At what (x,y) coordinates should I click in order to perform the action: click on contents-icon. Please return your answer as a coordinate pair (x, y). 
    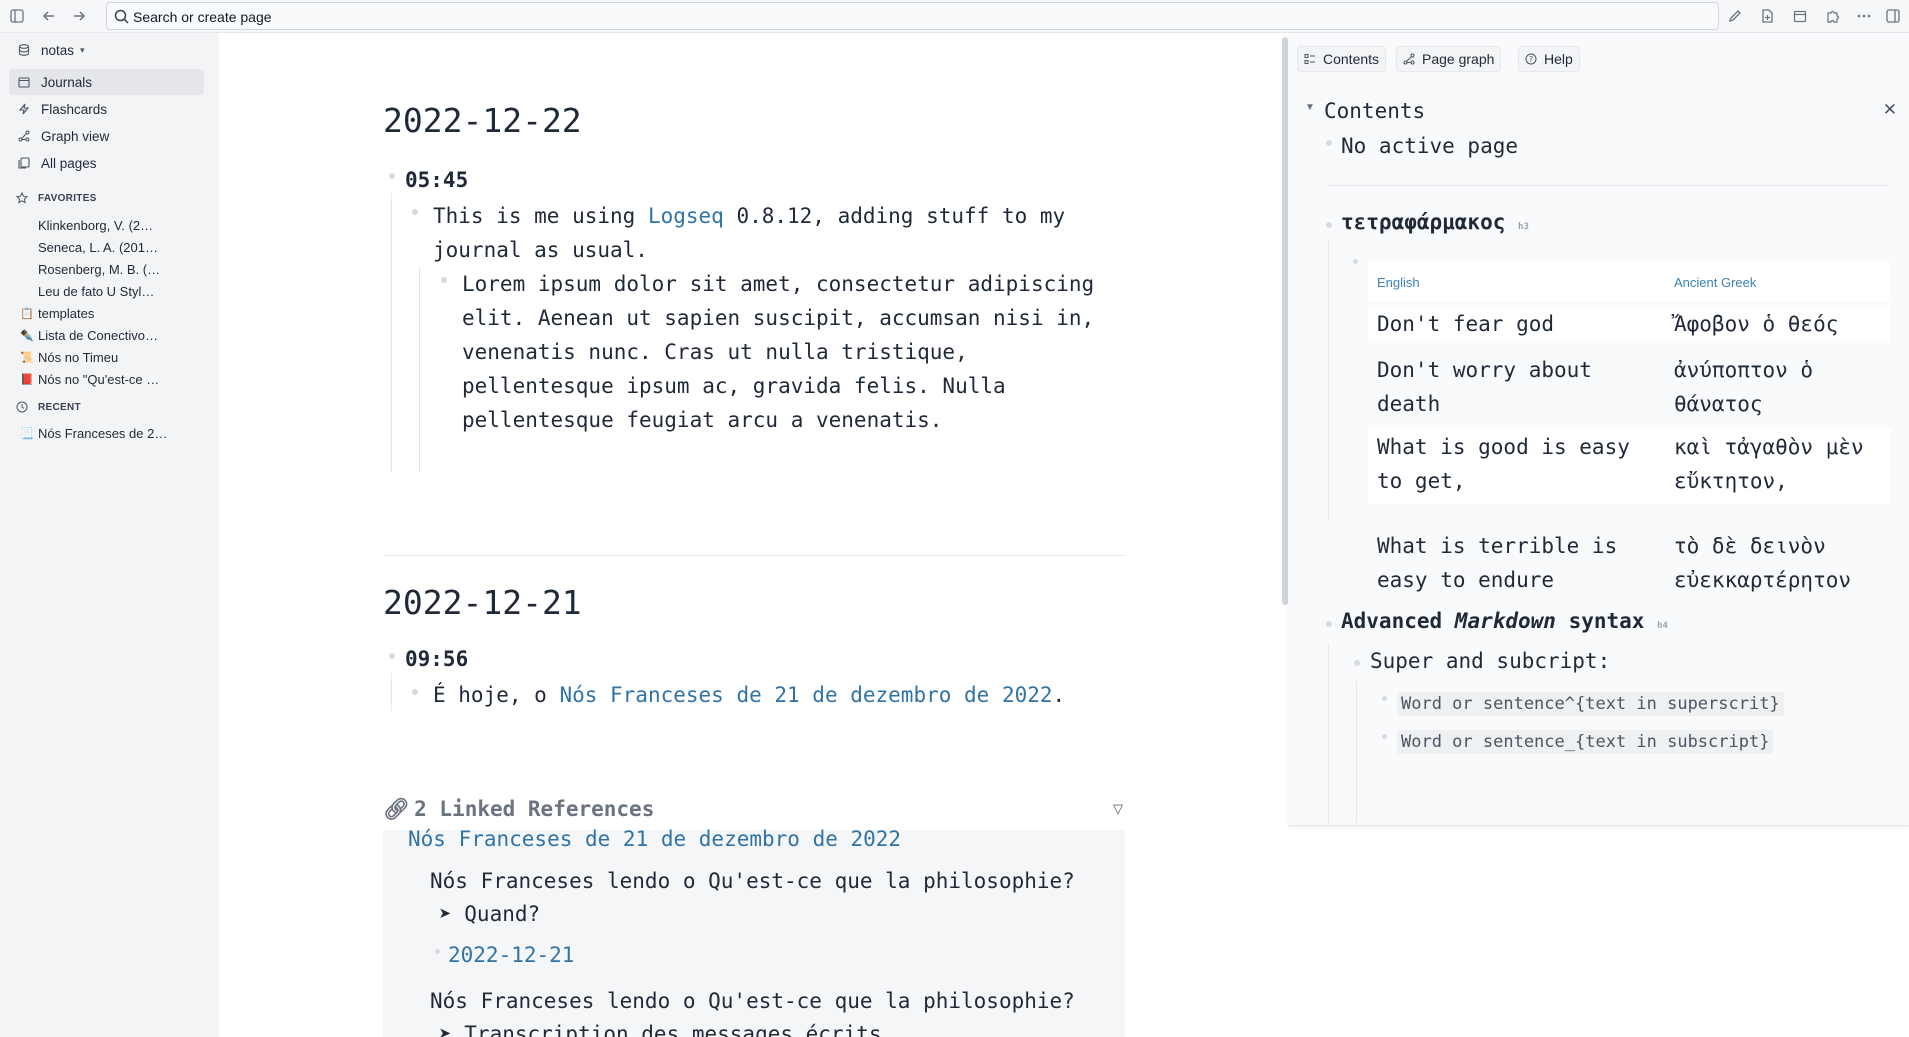
    Looking at the image, I should click on (1311, 59).